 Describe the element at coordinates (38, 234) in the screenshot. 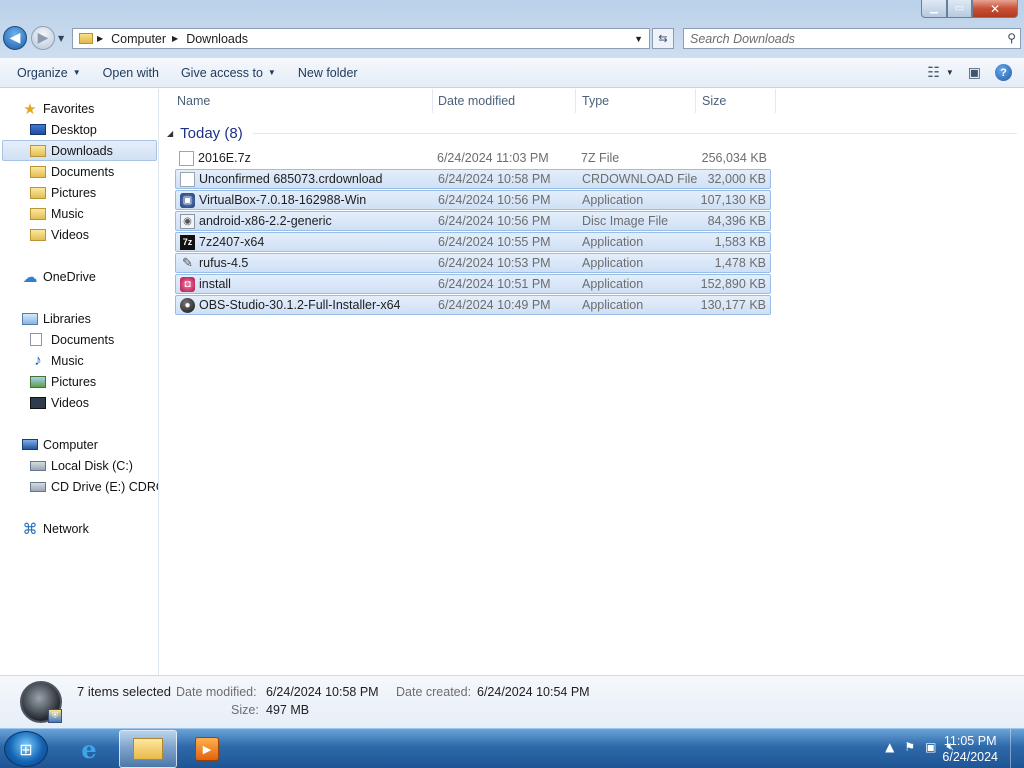

I see `videos-folder-icon` at that location.